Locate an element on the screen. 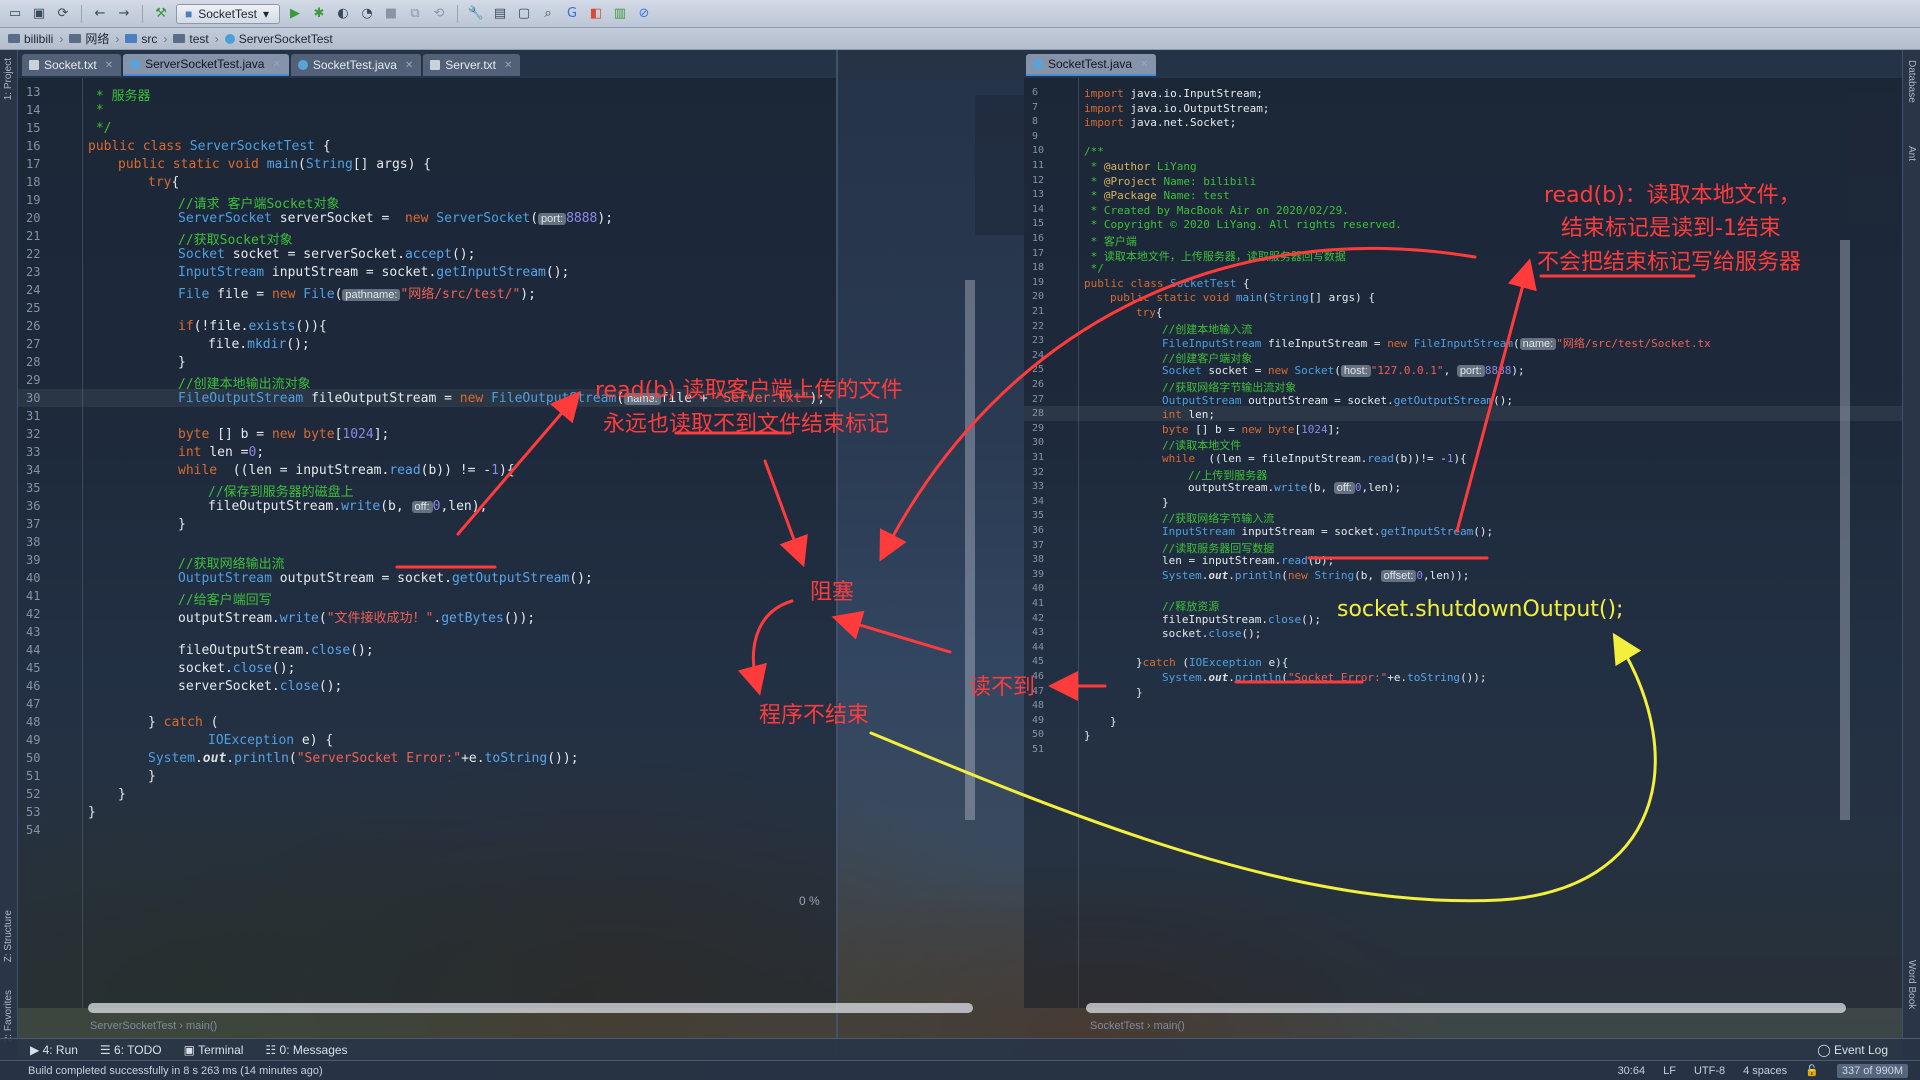 This screenshot has width=1920, height=1080. line-number: 42 is located at coordinates (33, 614).